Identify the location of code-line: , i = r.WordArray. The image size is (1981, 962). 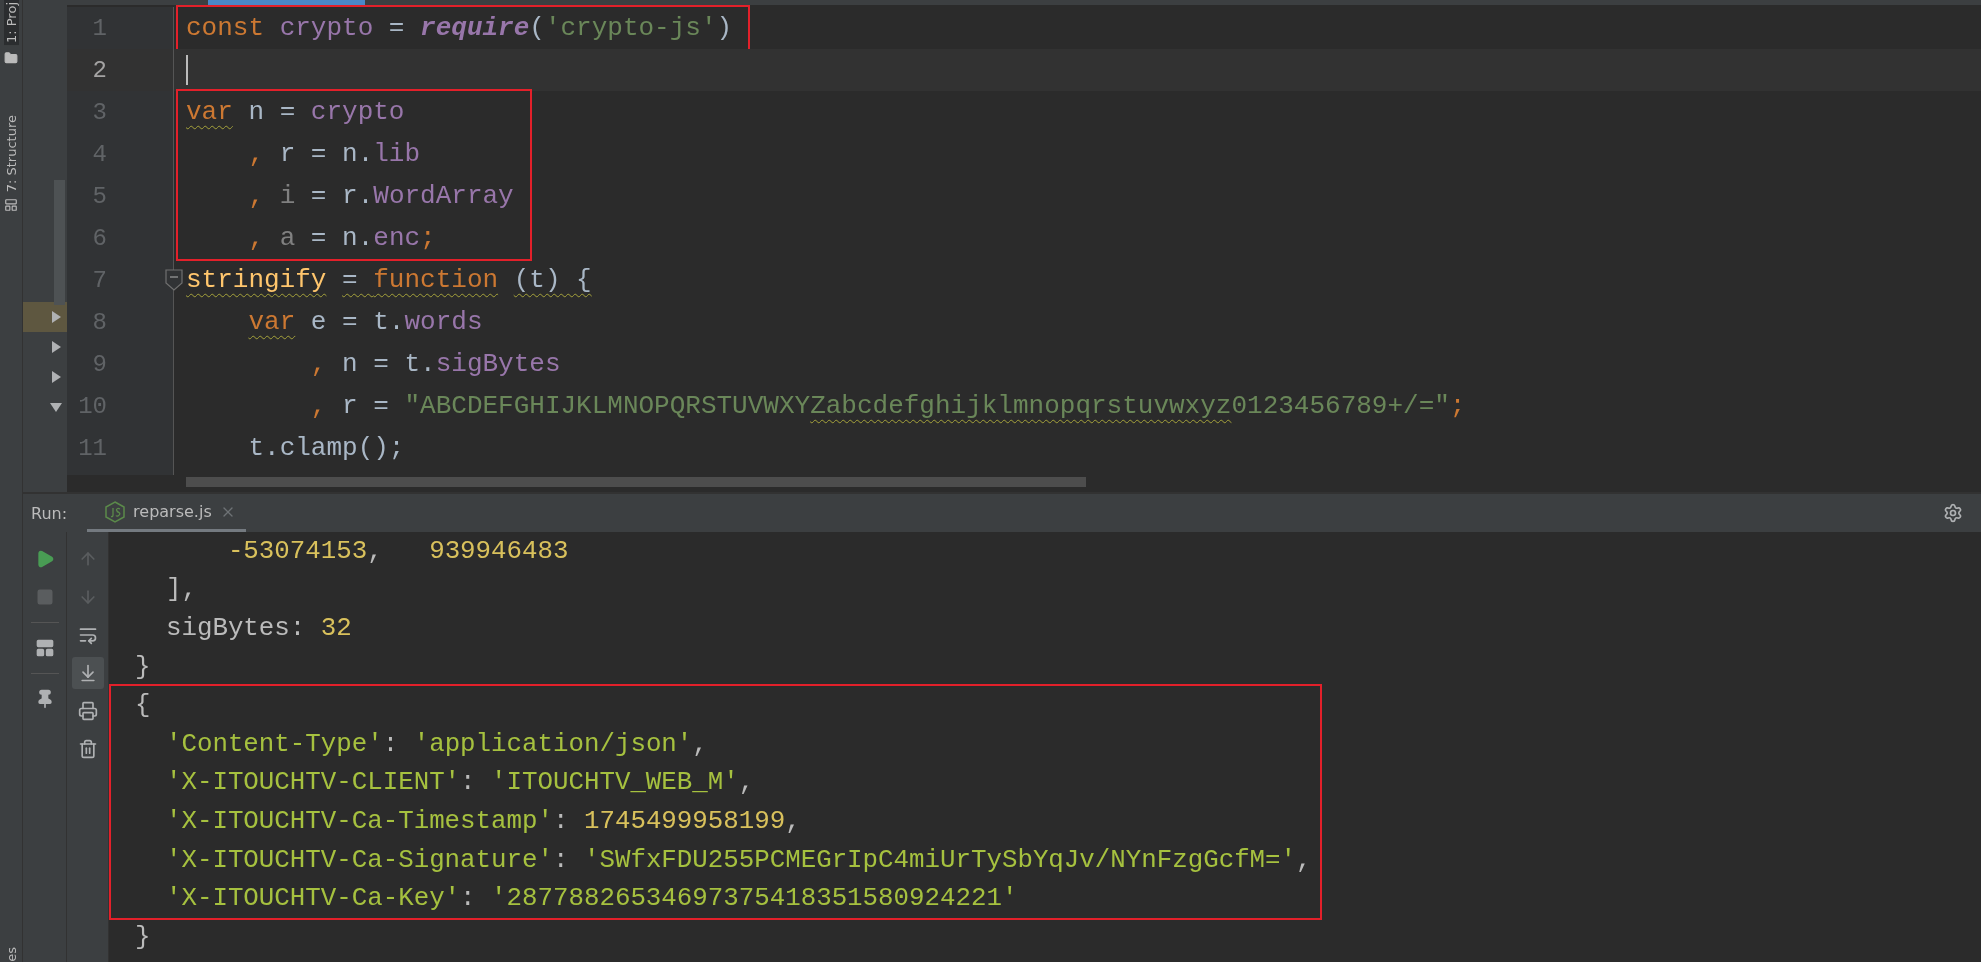
(380, 196).